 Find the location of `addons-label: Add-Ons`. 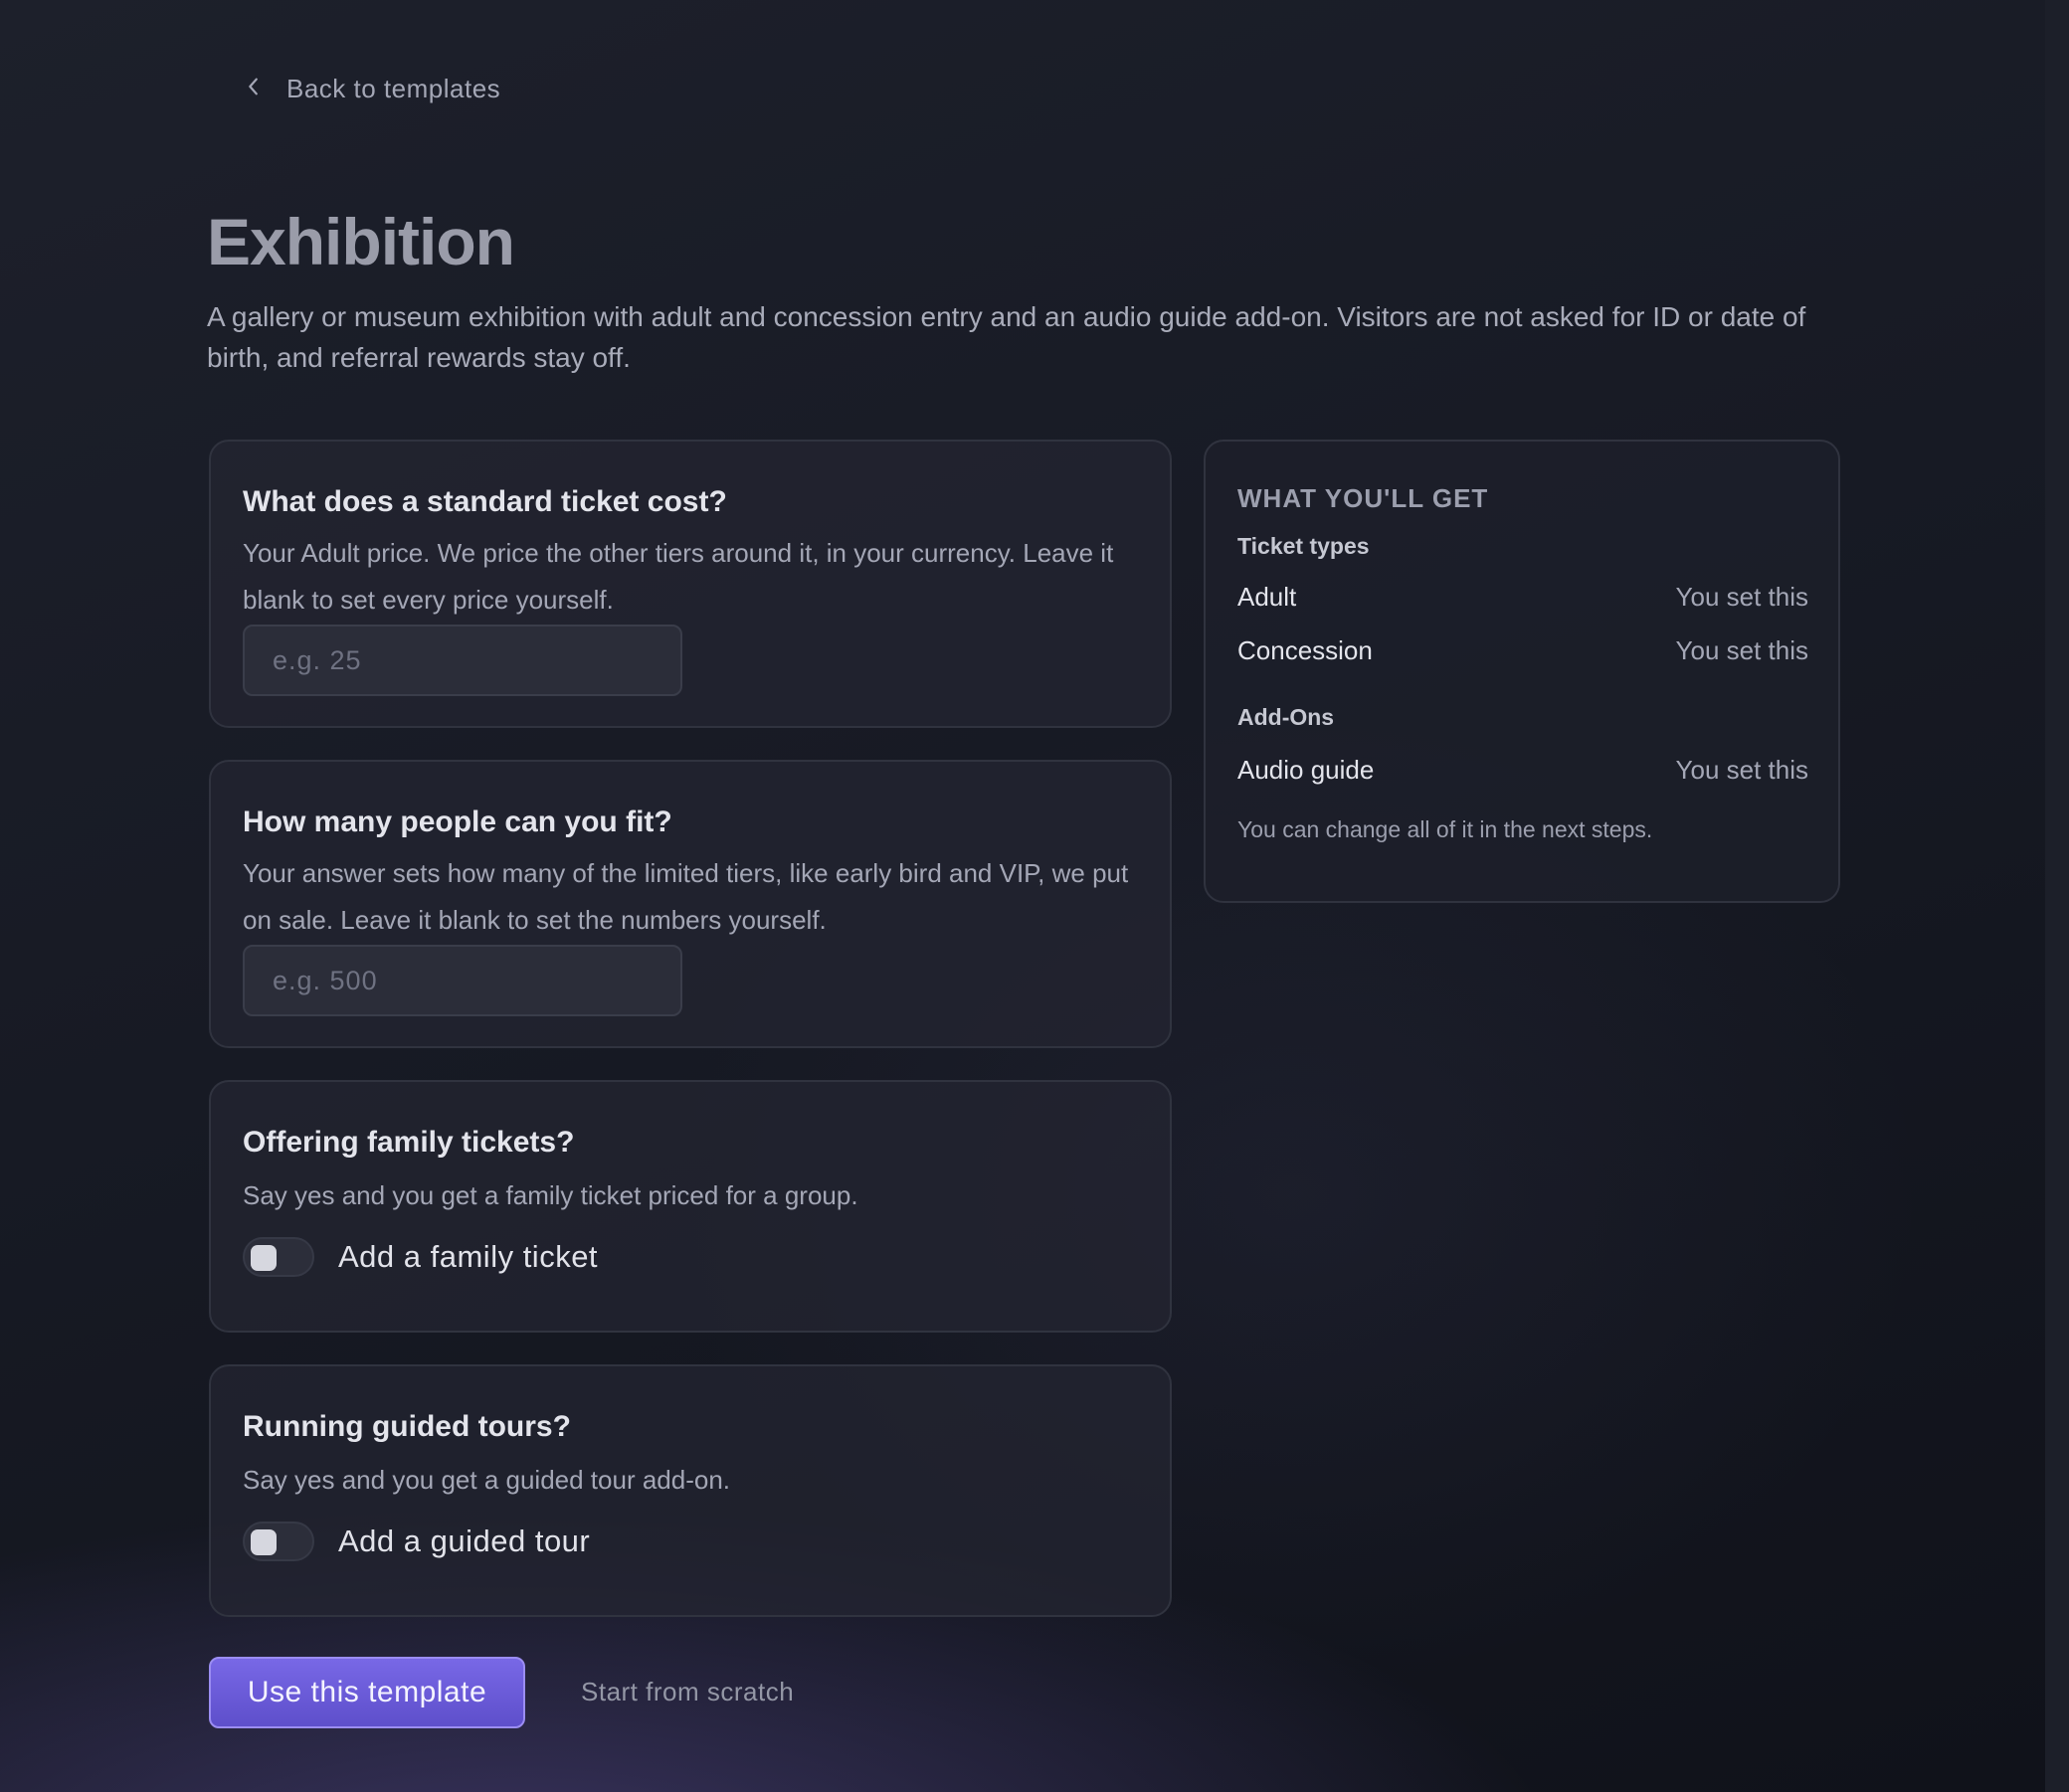

addons-label: Add-Ons is located at coordinates (1286, 717).